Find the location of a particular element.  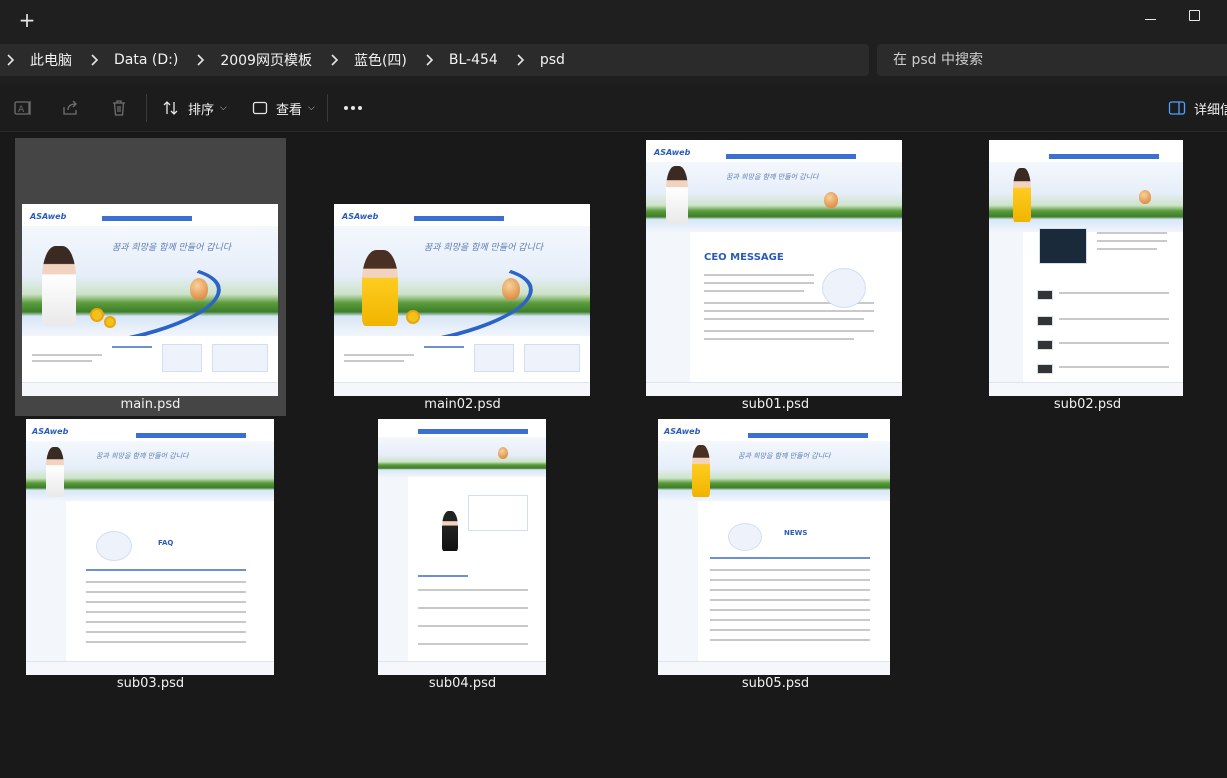

breadcrumb-item-this-pc: 此电脑 is located at coordinates (51, 60).